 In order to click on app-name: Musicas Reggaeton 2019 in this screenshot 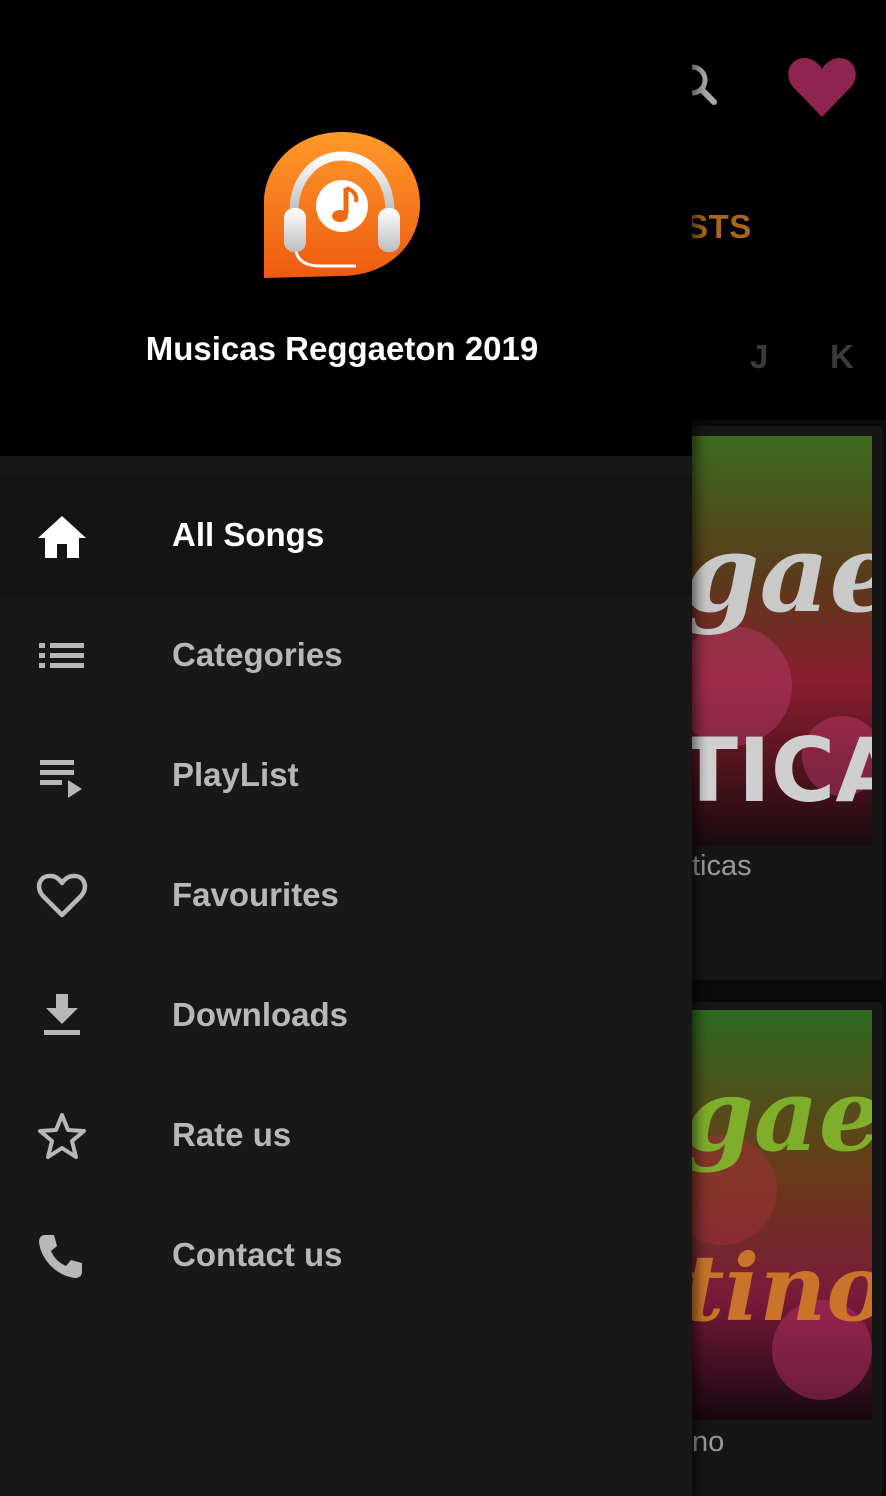, I will do `click(342, 348)`.